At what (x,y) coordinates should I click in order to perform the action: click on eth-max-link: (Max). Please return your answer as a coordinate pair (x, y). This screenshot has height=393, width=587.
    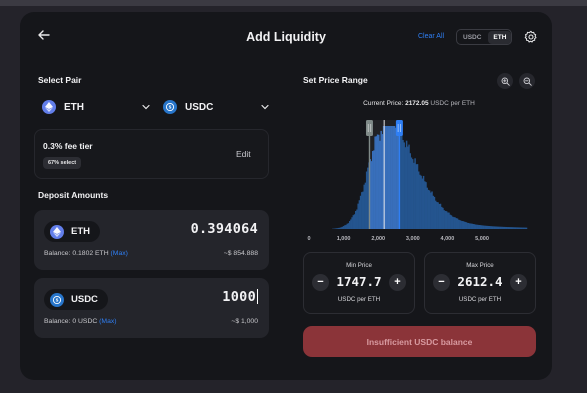
    Looking at the image, I should click on (119, 253).